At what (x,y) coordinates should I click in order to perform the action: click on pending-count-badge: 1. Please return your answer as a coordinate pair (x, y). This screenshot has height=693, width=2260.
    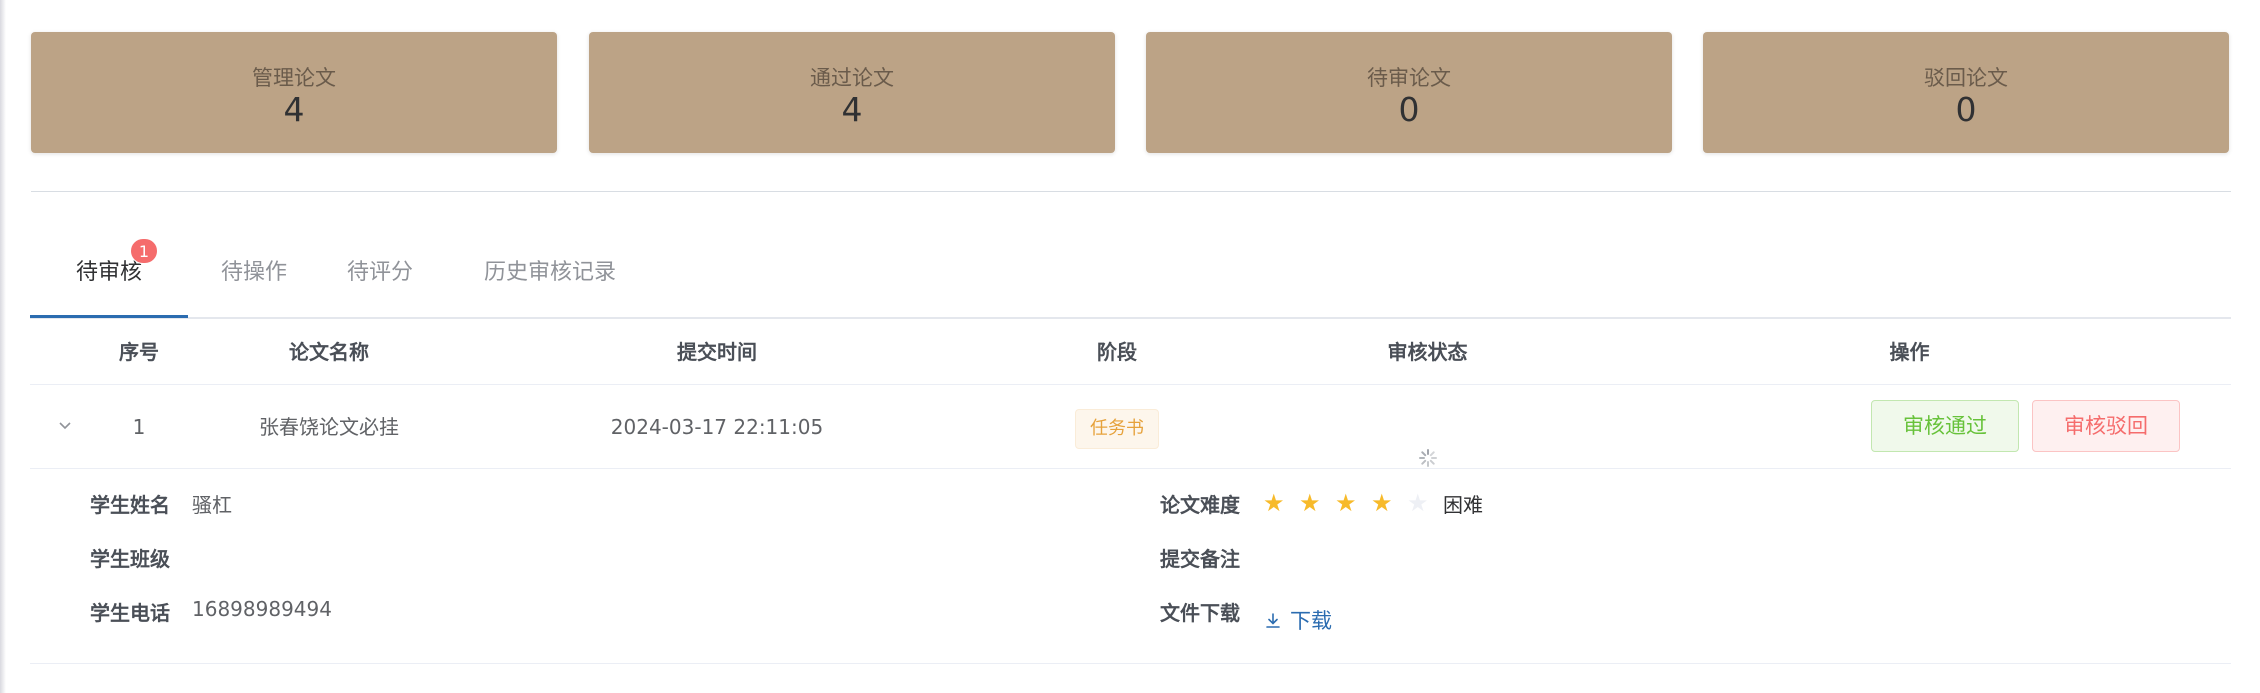
    Looking at the image, I should click on (144, 251).